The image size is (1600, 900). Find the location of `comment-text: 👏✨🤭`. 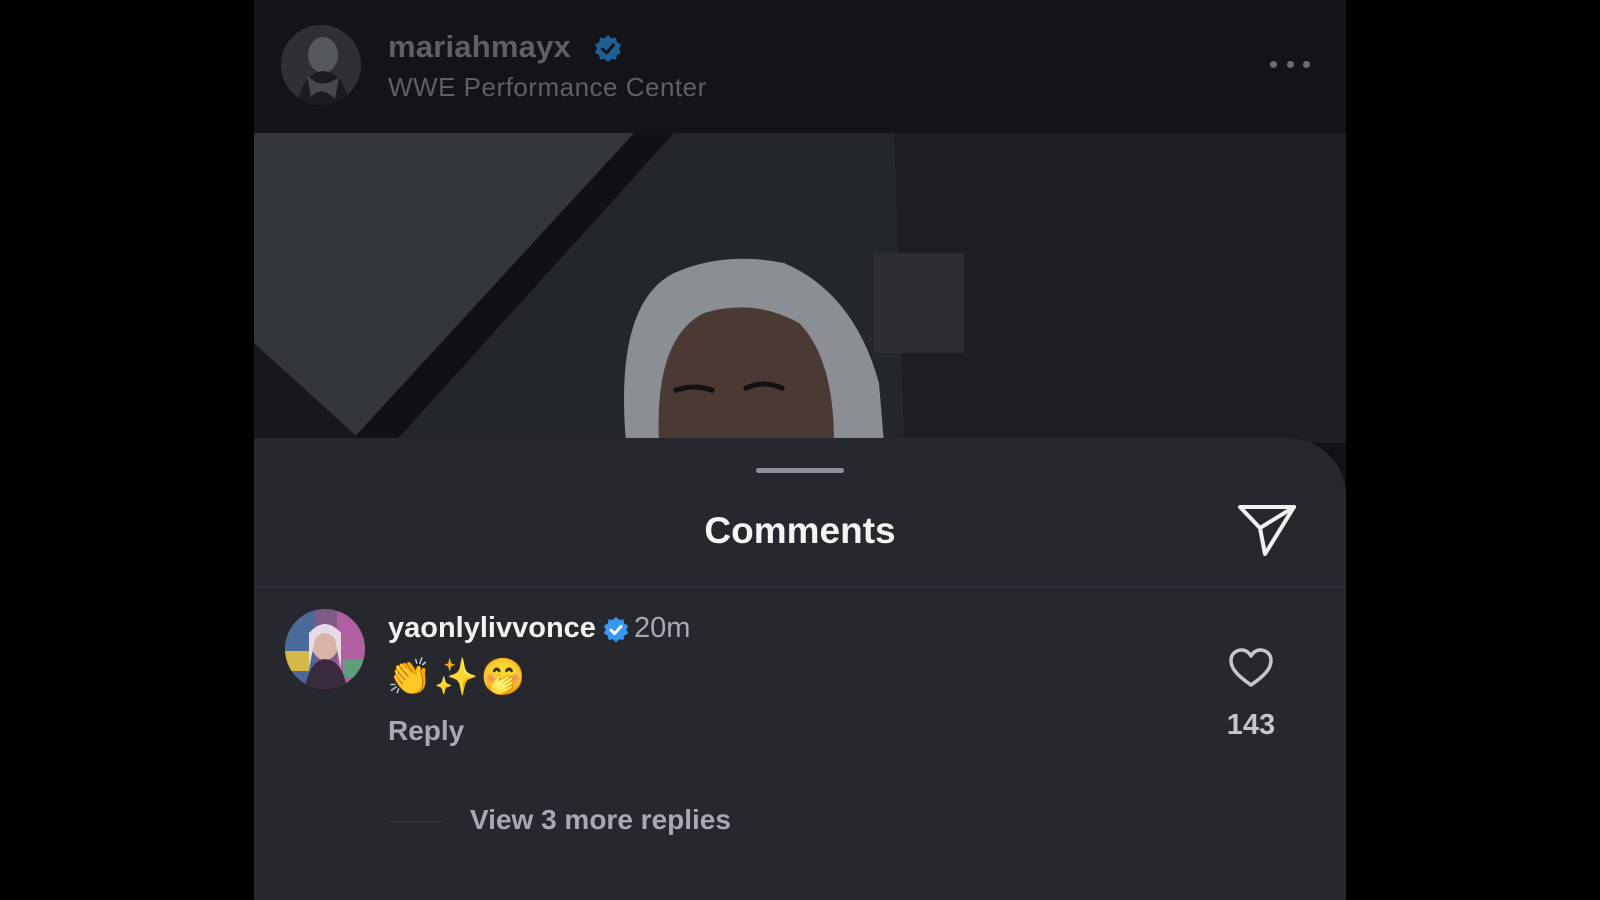

comment-text: 👏✨🤭 is located at coordinates (457, 676).